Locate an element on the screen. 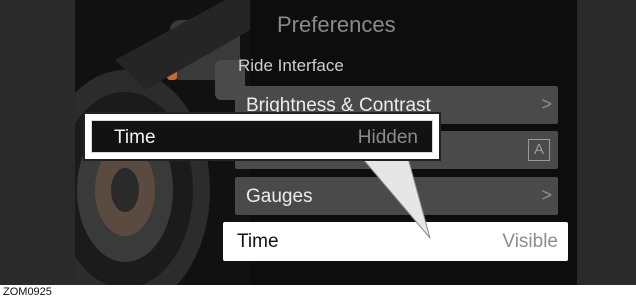  section-heading: Ride Interface is located at coordinates (291, 65).